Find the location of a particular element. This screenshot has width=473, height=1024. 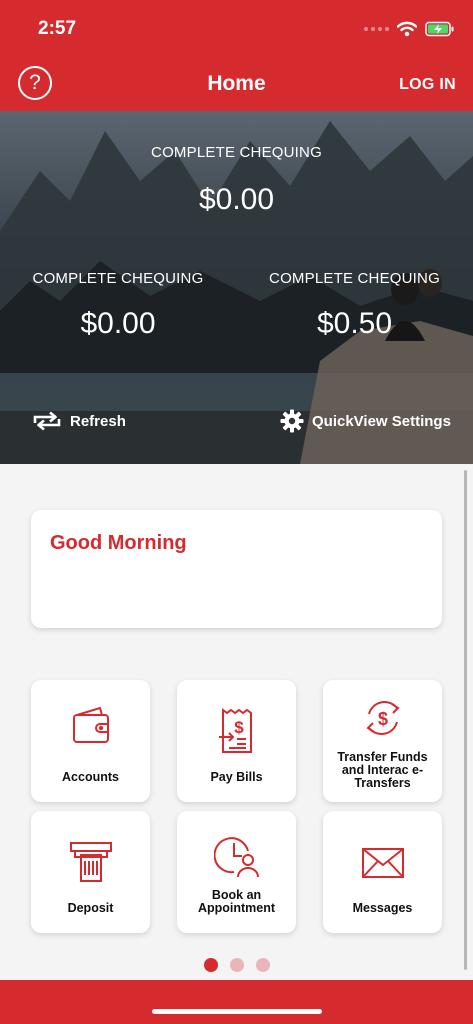

tile-deposit: Deposit is located at coordinates (90, 872).